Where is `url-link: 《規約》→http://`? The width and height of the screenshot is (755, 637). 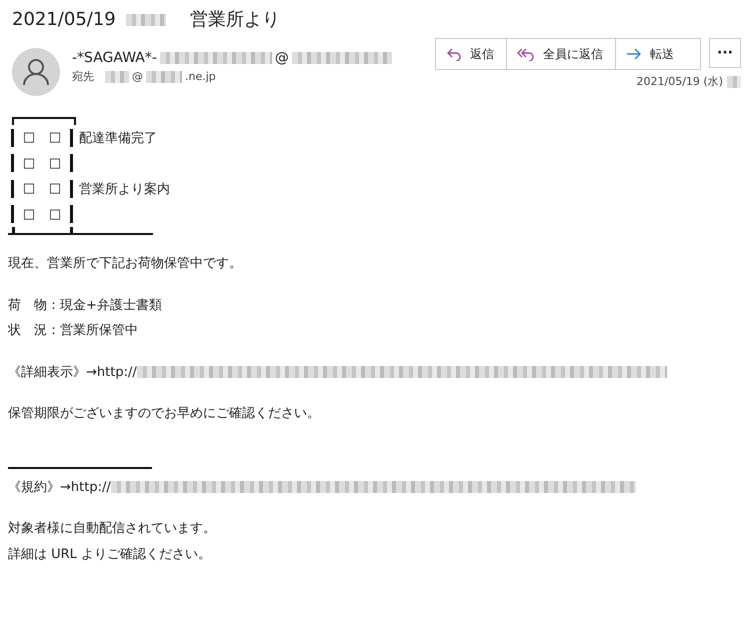
url-link: 《規約》→http:// is located at coordinates (59, 487).